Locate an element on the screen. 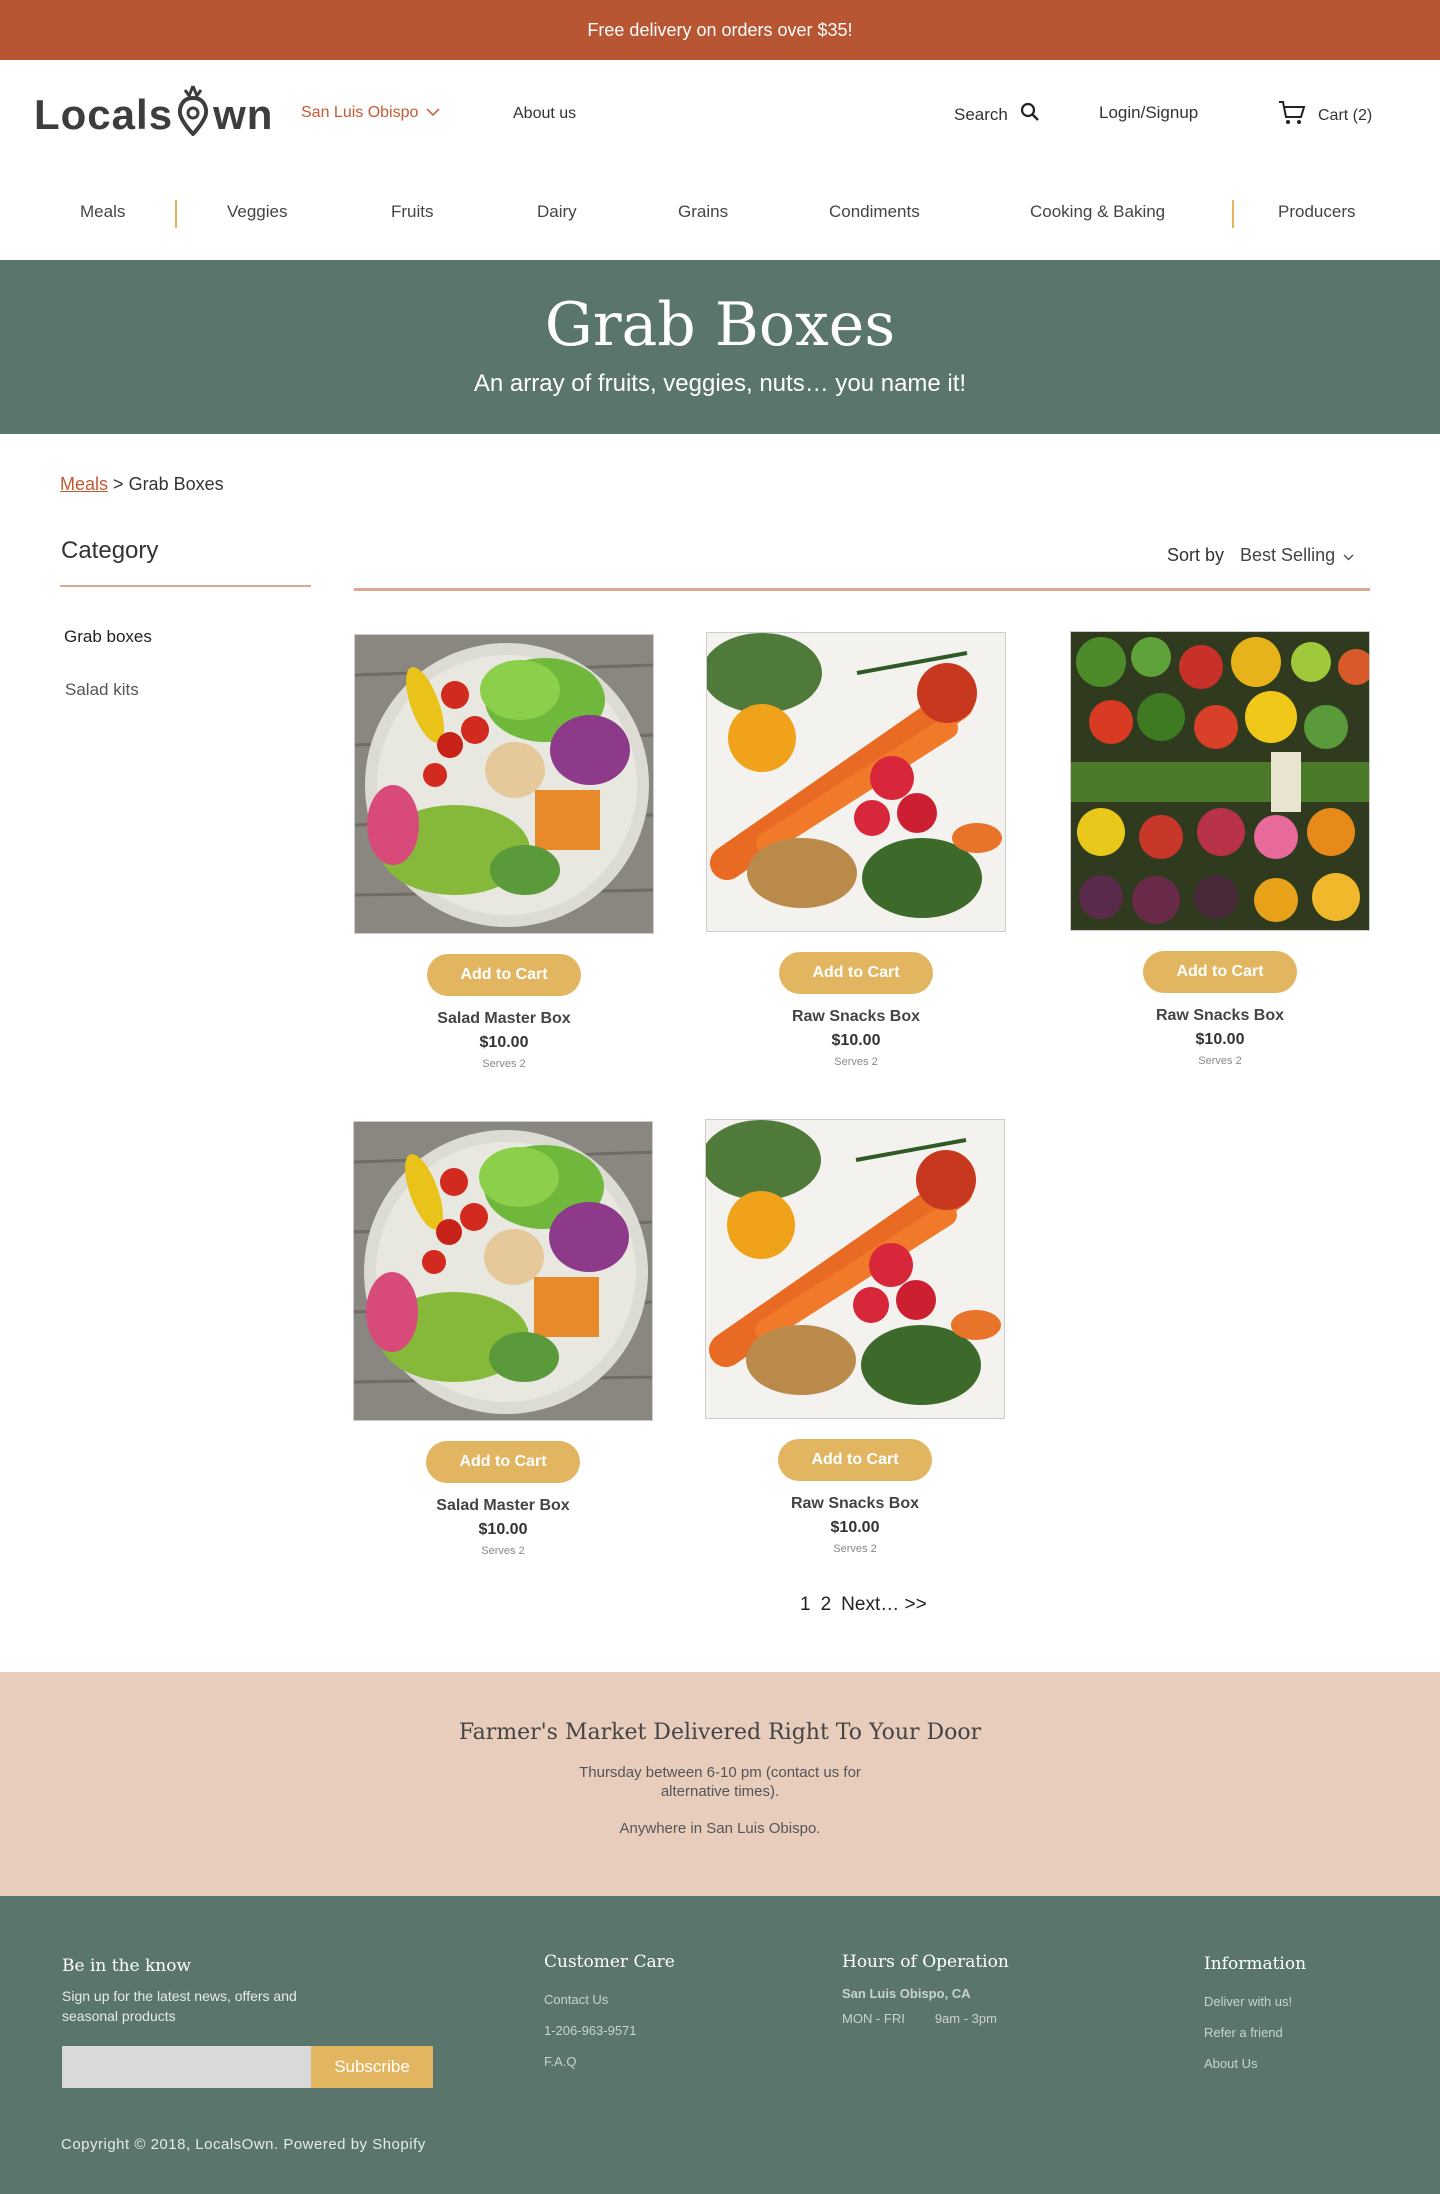 The width and height of the screenshot is (1440, 2194). refer-friend-link: Refer a friend is located at coordinates (1255, 2032).